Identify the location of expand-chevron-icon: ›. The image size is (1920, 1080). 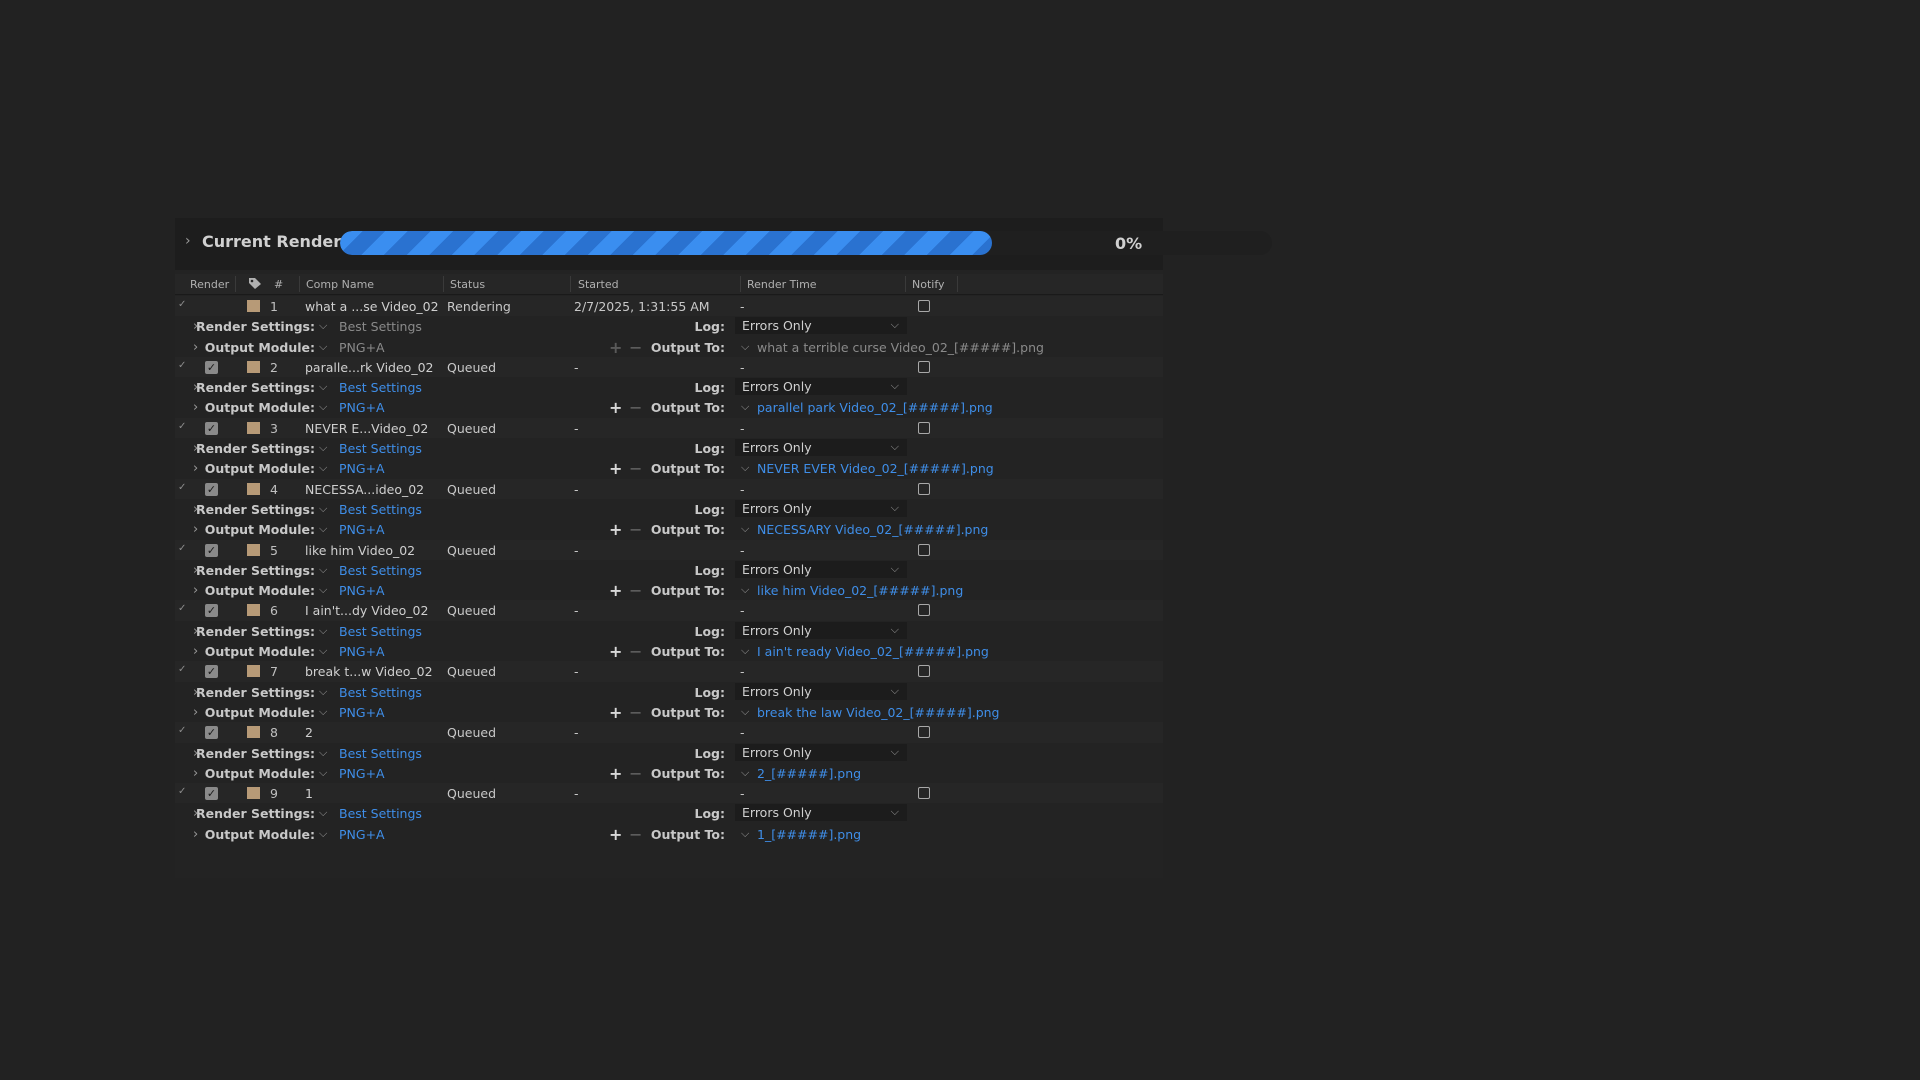
(188, 241).